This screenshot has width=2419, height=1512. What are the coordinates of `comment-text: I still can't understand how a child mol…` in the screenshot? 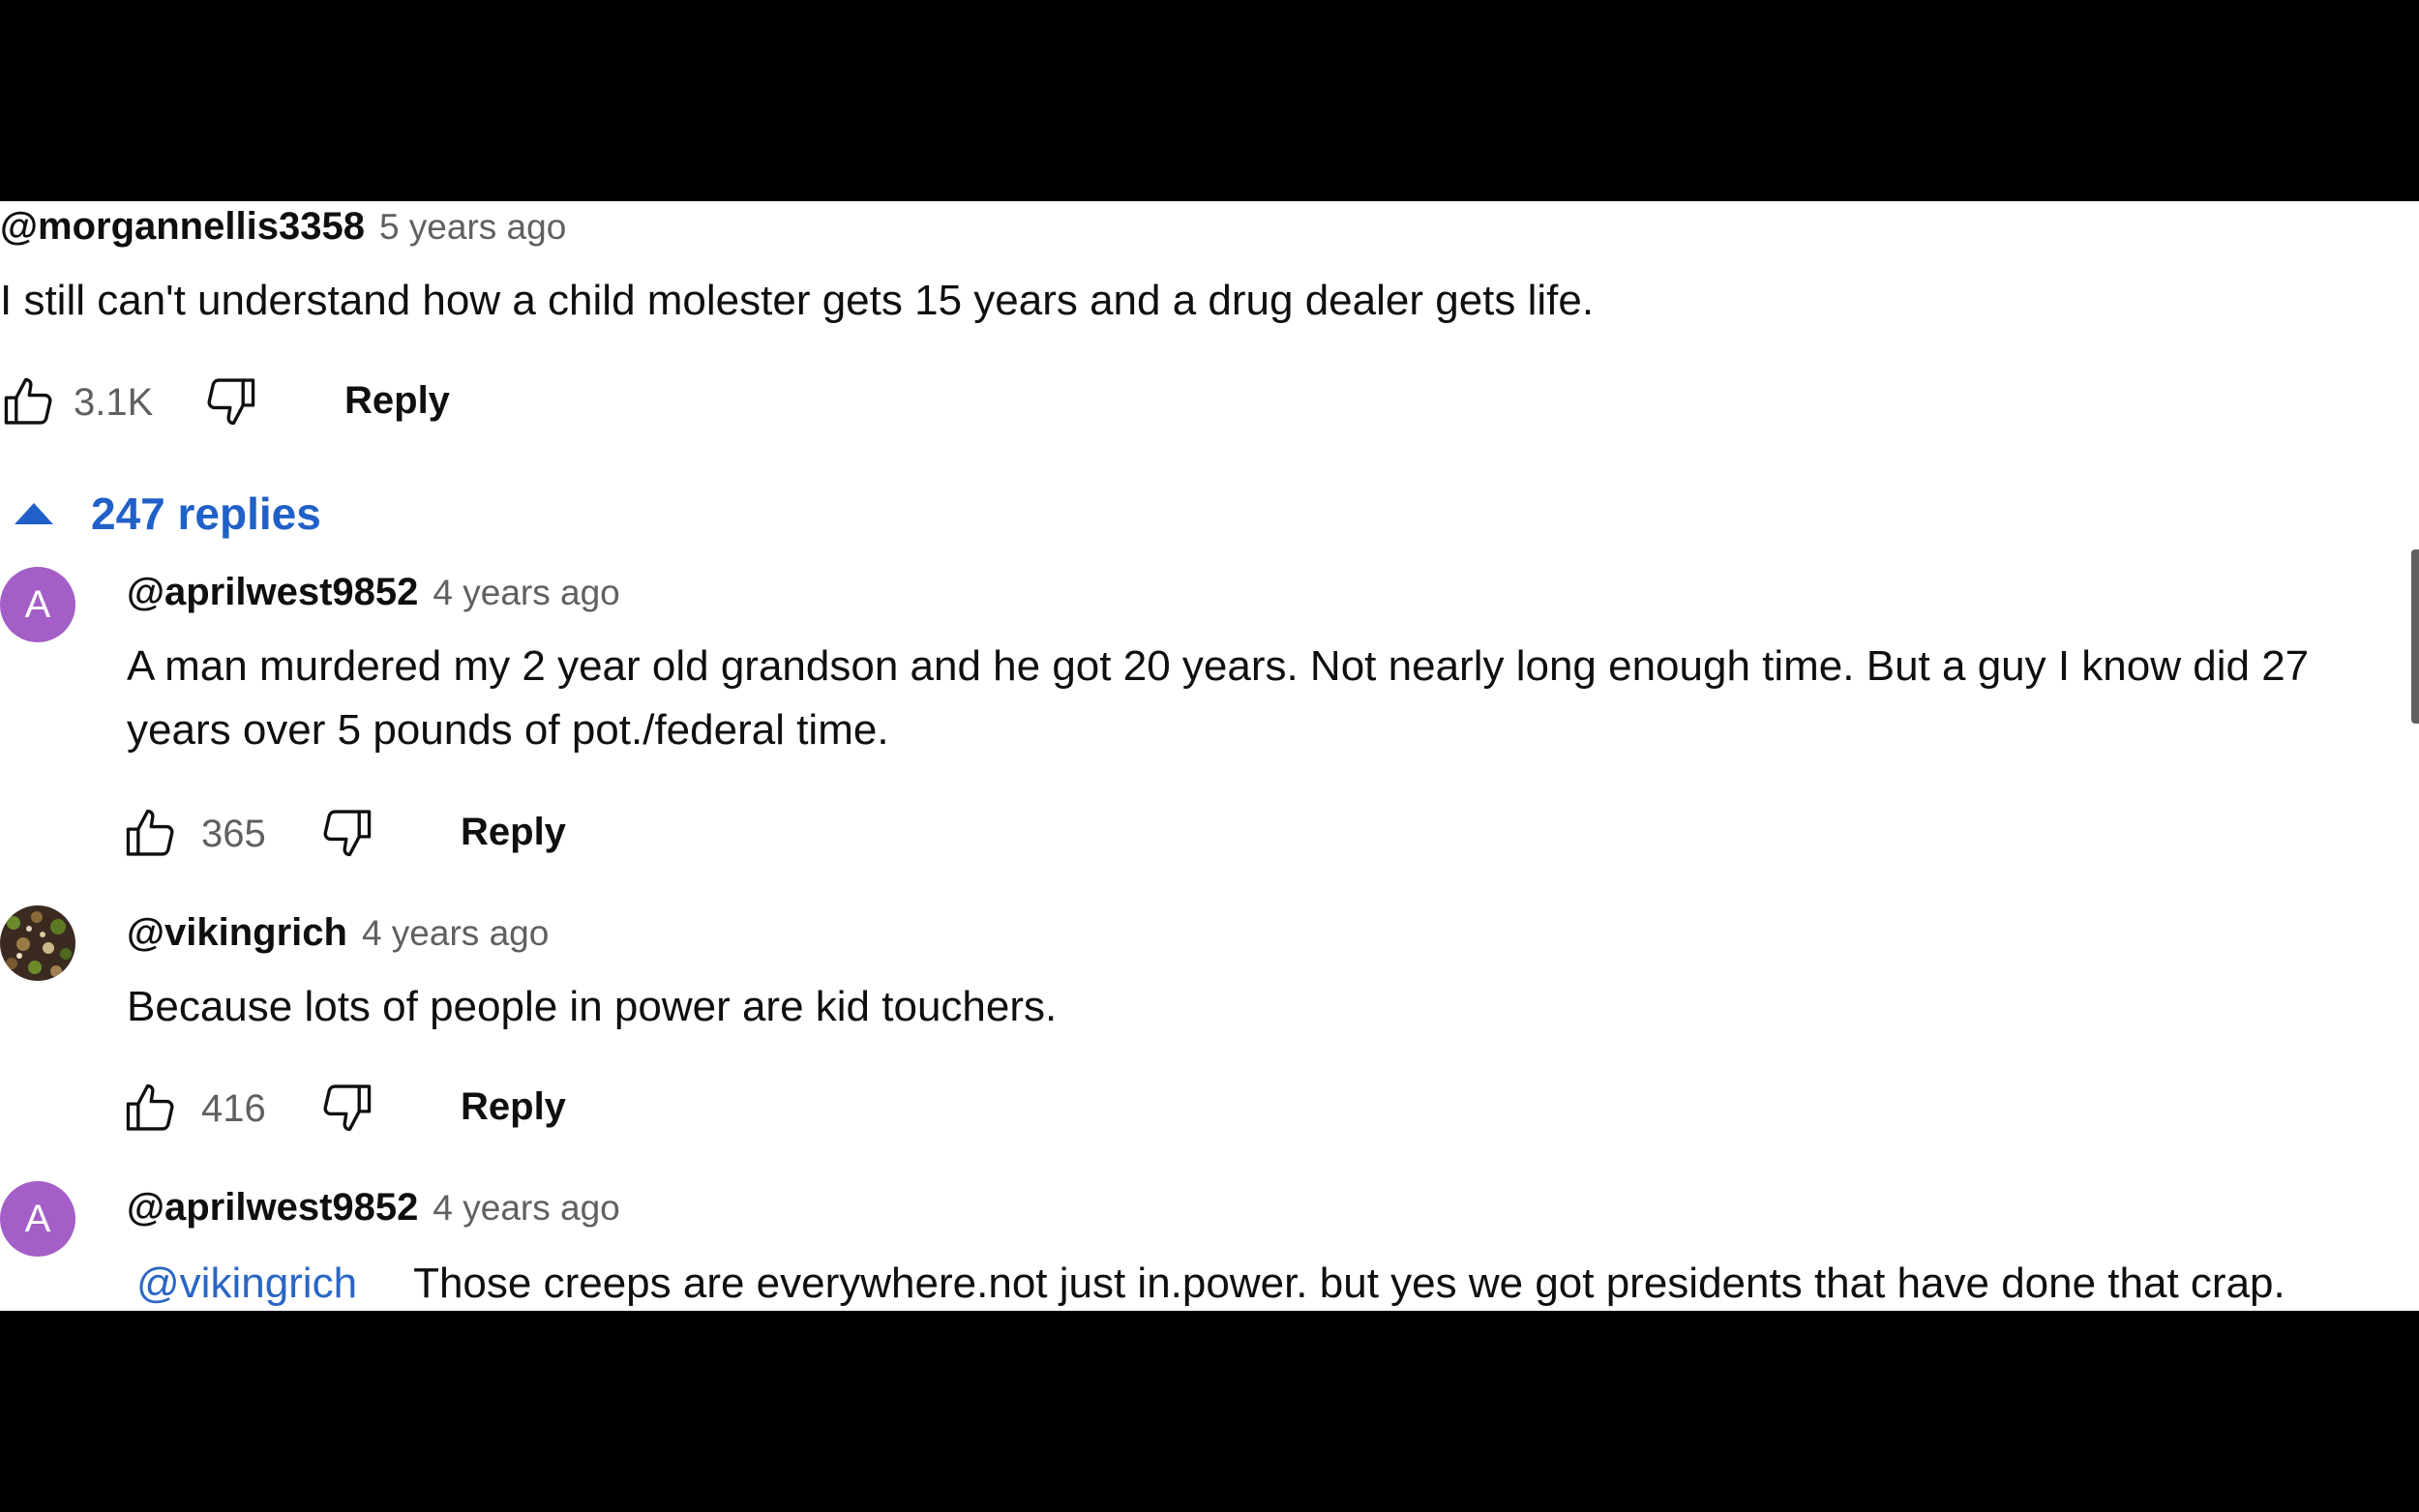 It's located at (797, 300).